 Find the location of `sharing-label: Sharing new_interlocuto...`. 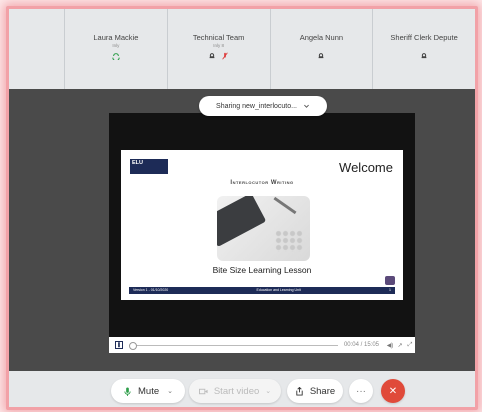

sharing-label: Sharing new_interlocuto... is located at coordinates (256, 106).